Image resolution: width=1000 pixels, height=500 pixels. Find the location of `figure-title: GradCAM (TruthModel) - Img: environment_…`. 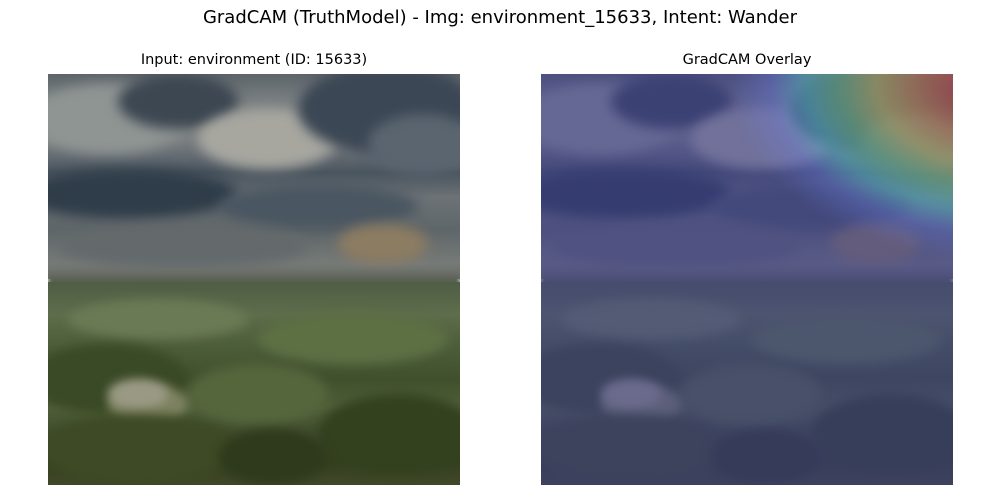

figure-title: GradCAM (TruthModel) - Img: environment_… is located at coordinates (500, 17).